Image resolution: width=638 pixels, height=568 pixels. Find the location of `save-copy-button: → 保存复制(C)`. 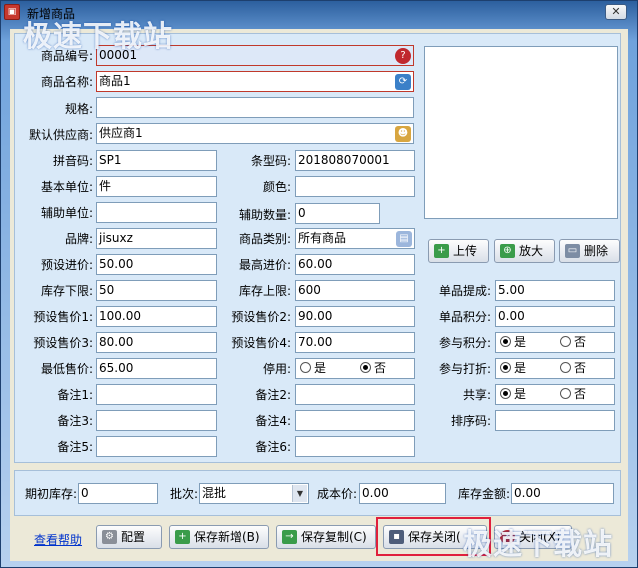

save-copy-button: → 保存复制(C) is located at coordinates (326, 537).